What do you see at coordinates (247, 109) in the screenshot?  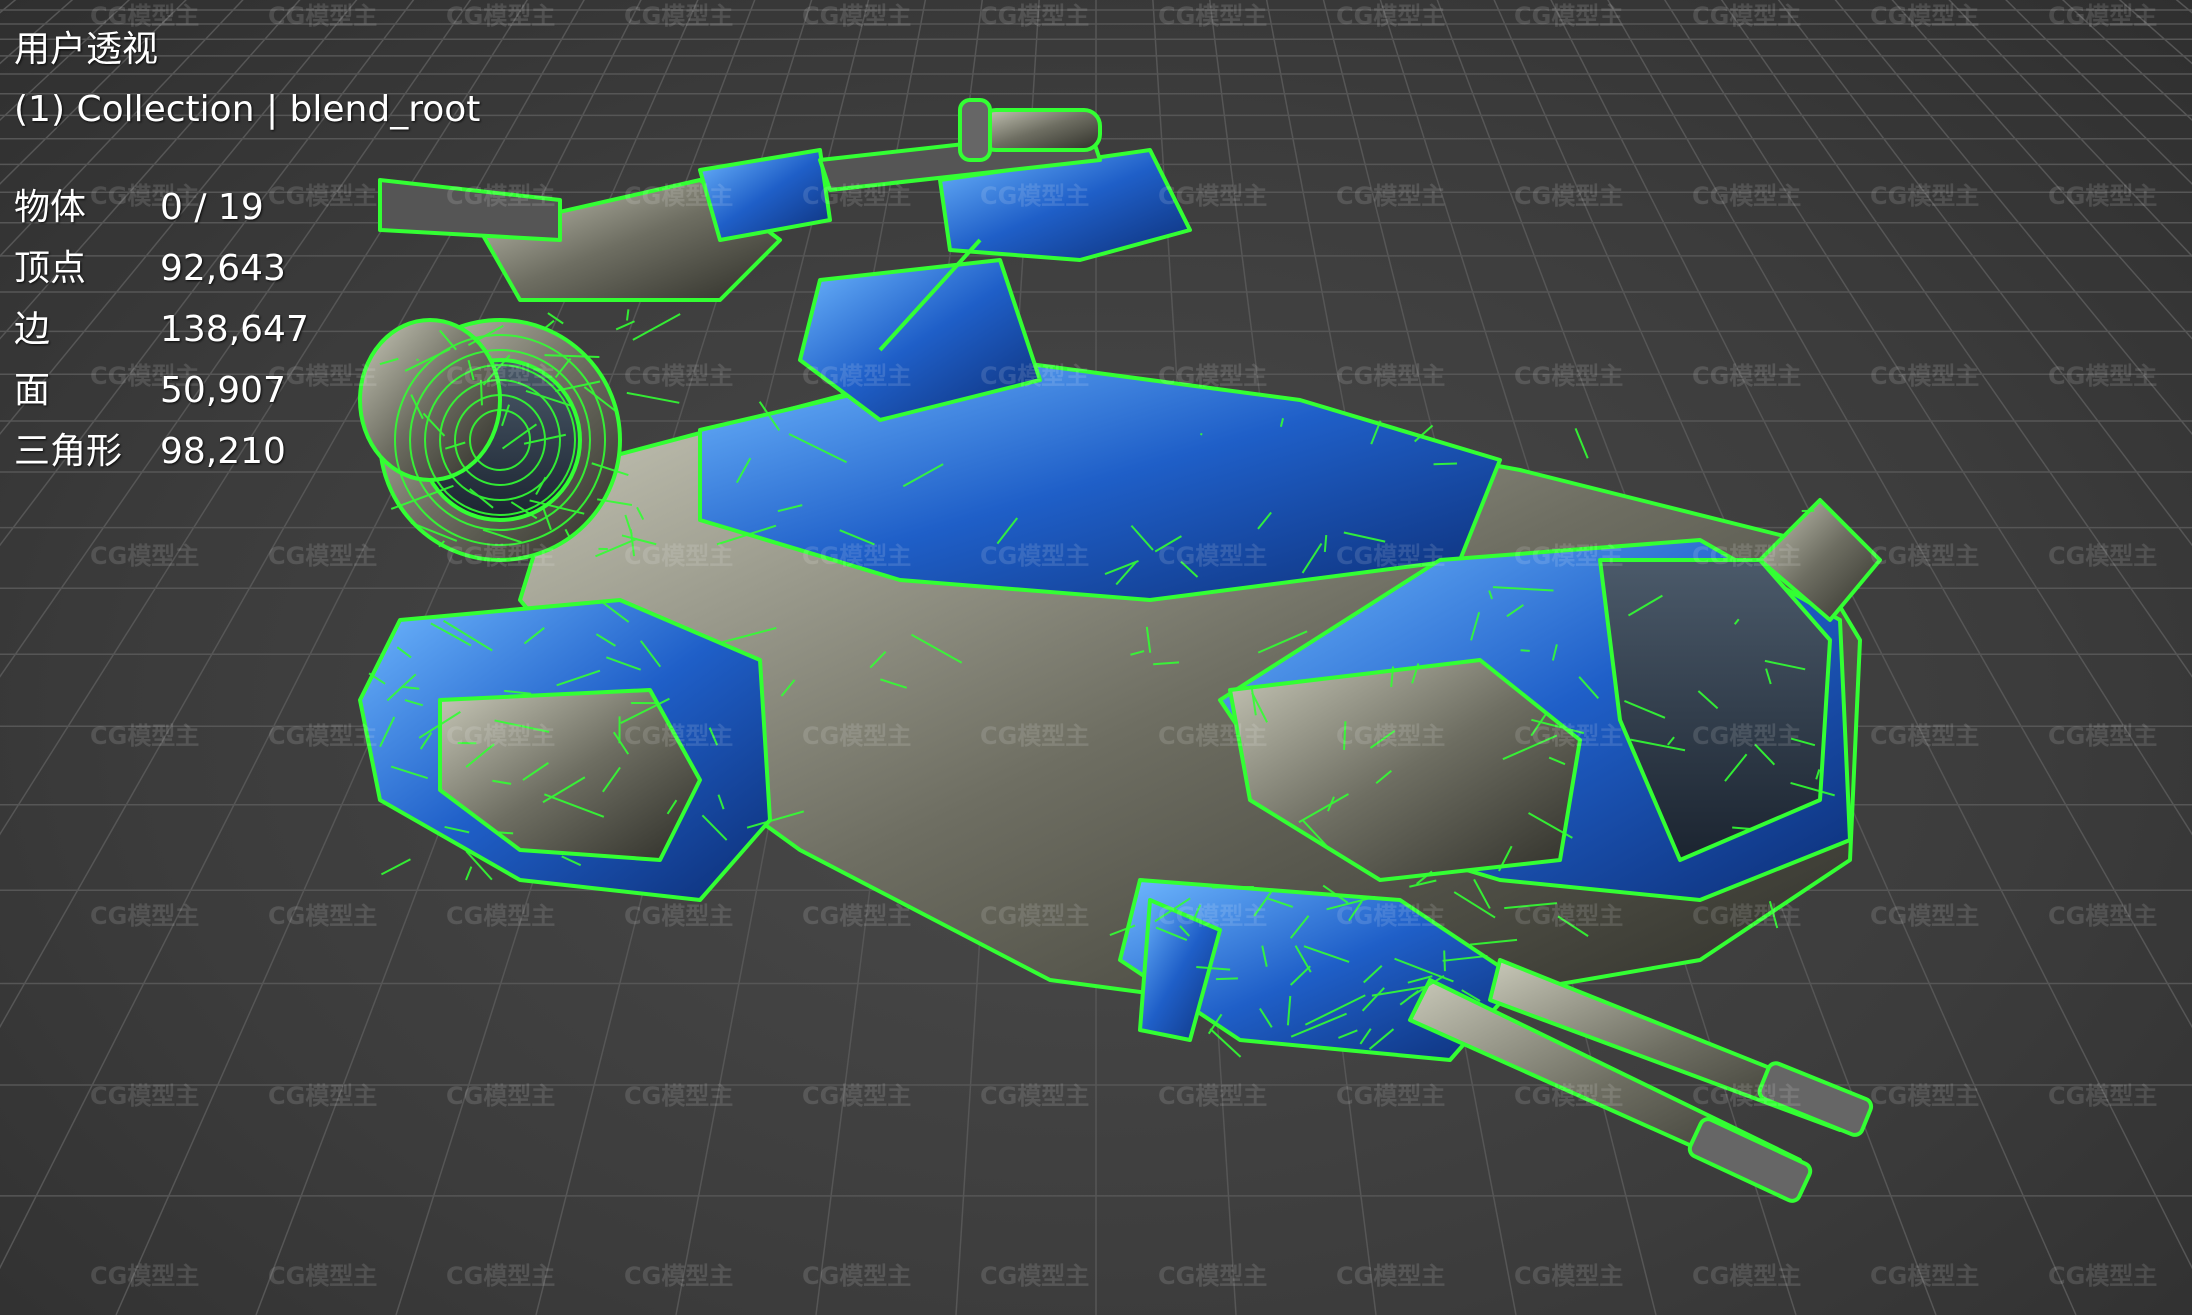 I see `collection-label: (1) Collection | blend_root` at bounding box center [247, 109].